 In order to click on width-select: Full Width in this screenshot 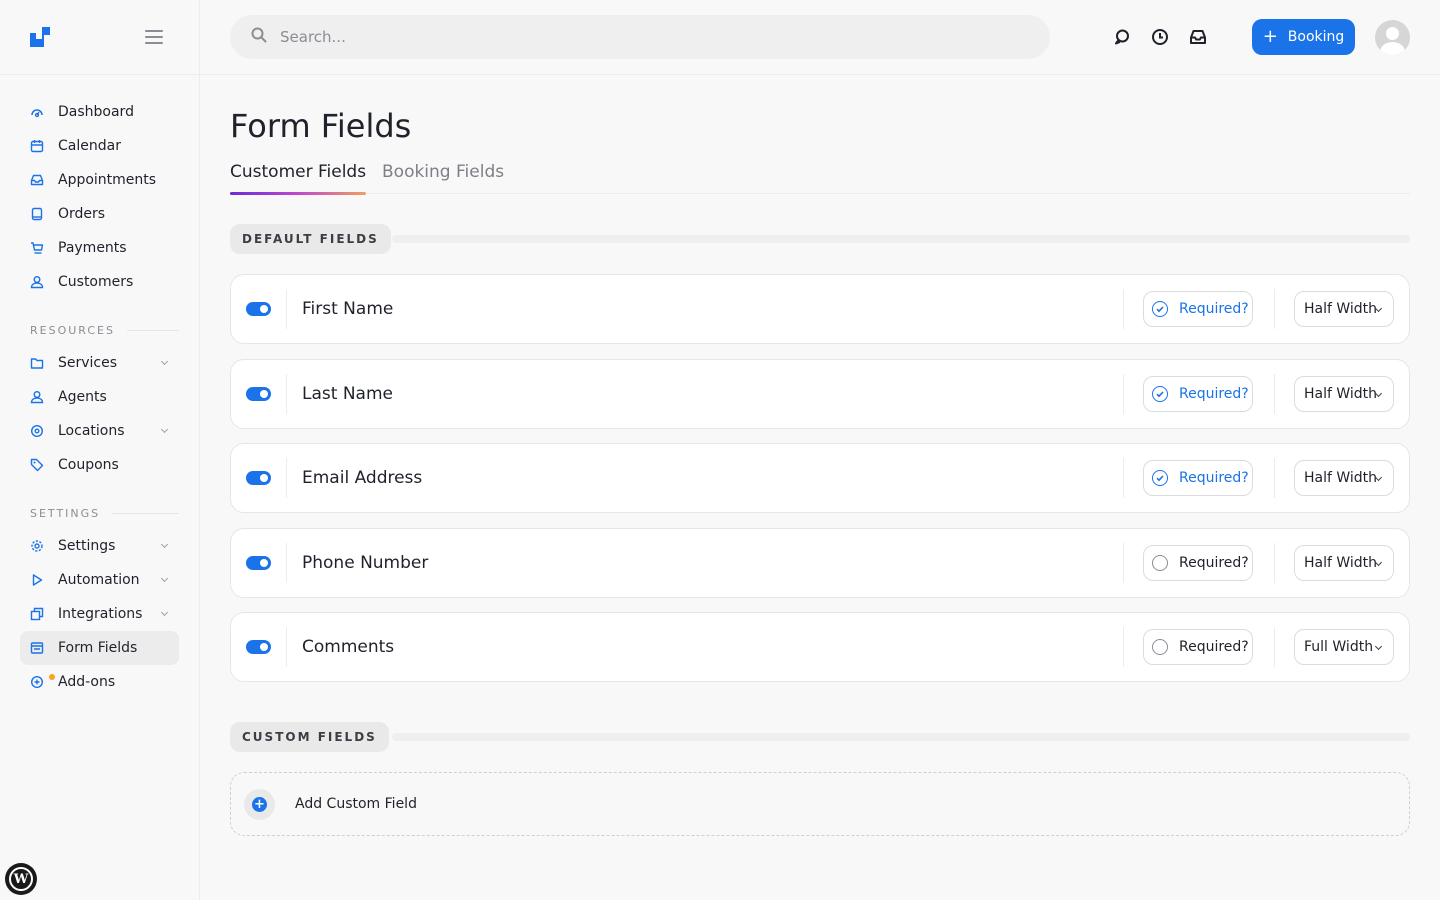, I will do `click(1344, 647)`.